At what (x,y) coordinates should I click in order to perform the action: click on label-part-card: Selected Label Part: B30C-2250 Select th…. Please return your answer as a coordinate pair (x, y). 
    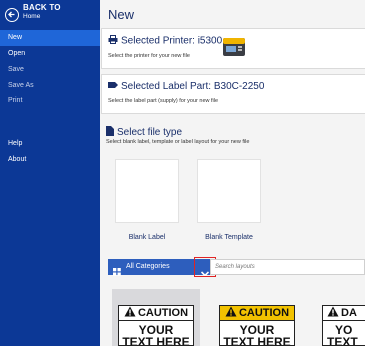
    Looking at the image, I should click on (233, 94).